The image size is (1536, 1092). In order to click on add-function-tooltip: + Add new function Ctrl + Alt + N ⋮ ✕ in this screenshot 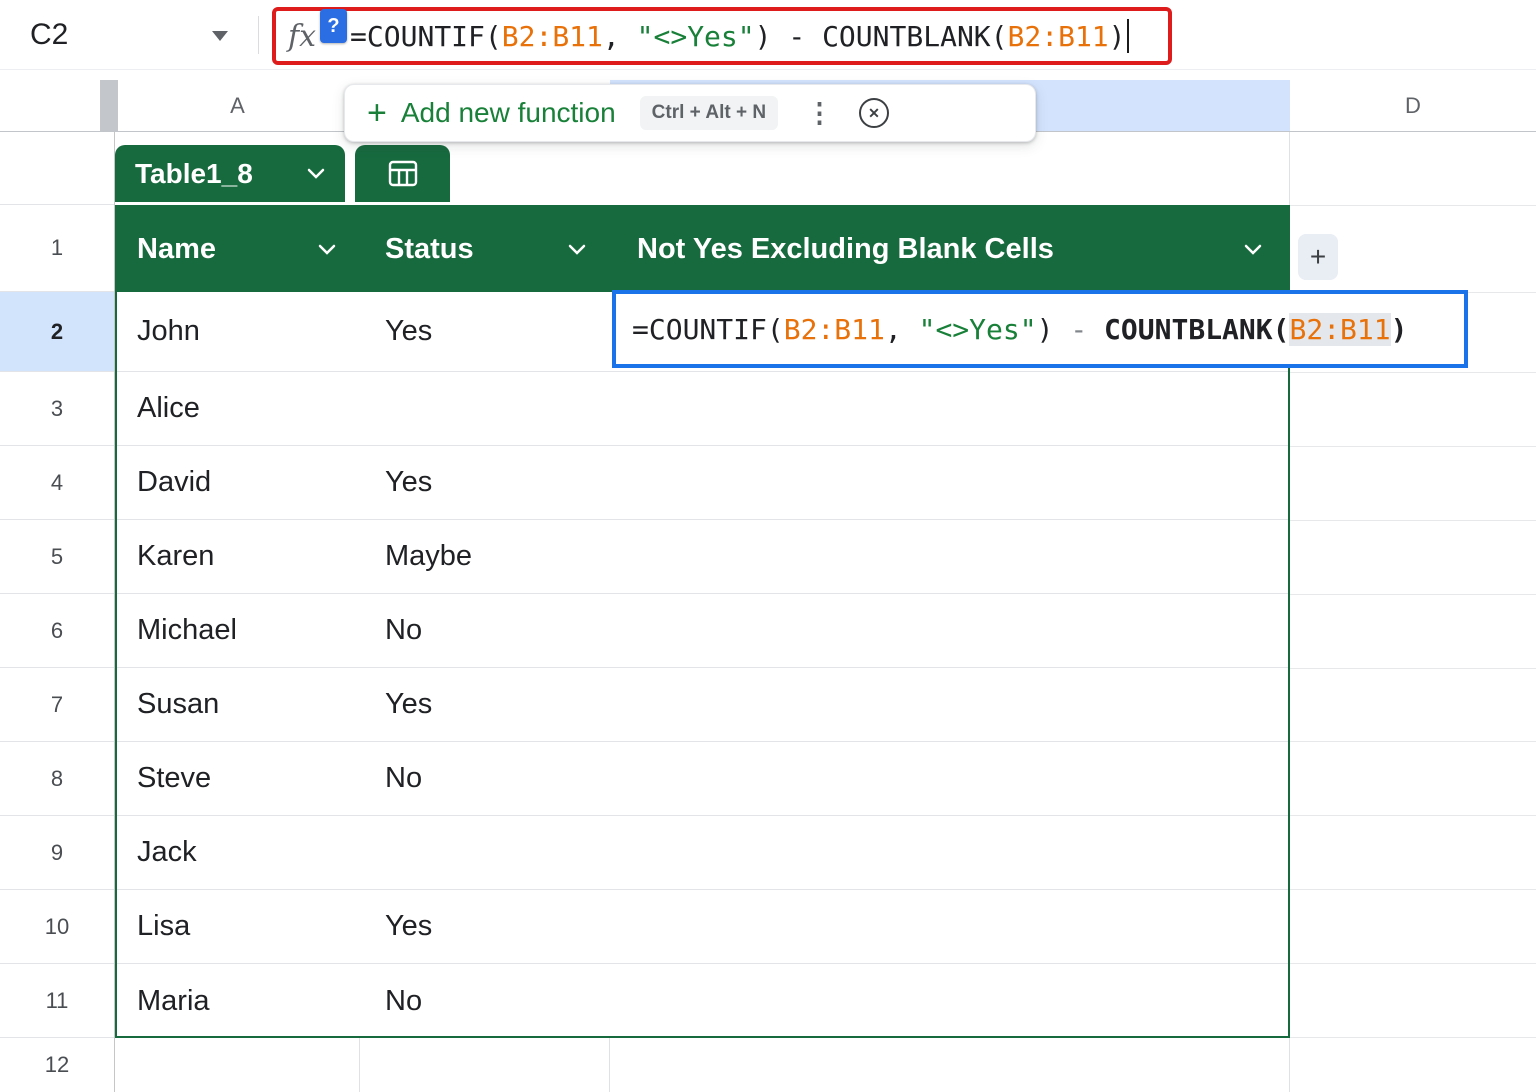, I will do `click(690, 113)`.